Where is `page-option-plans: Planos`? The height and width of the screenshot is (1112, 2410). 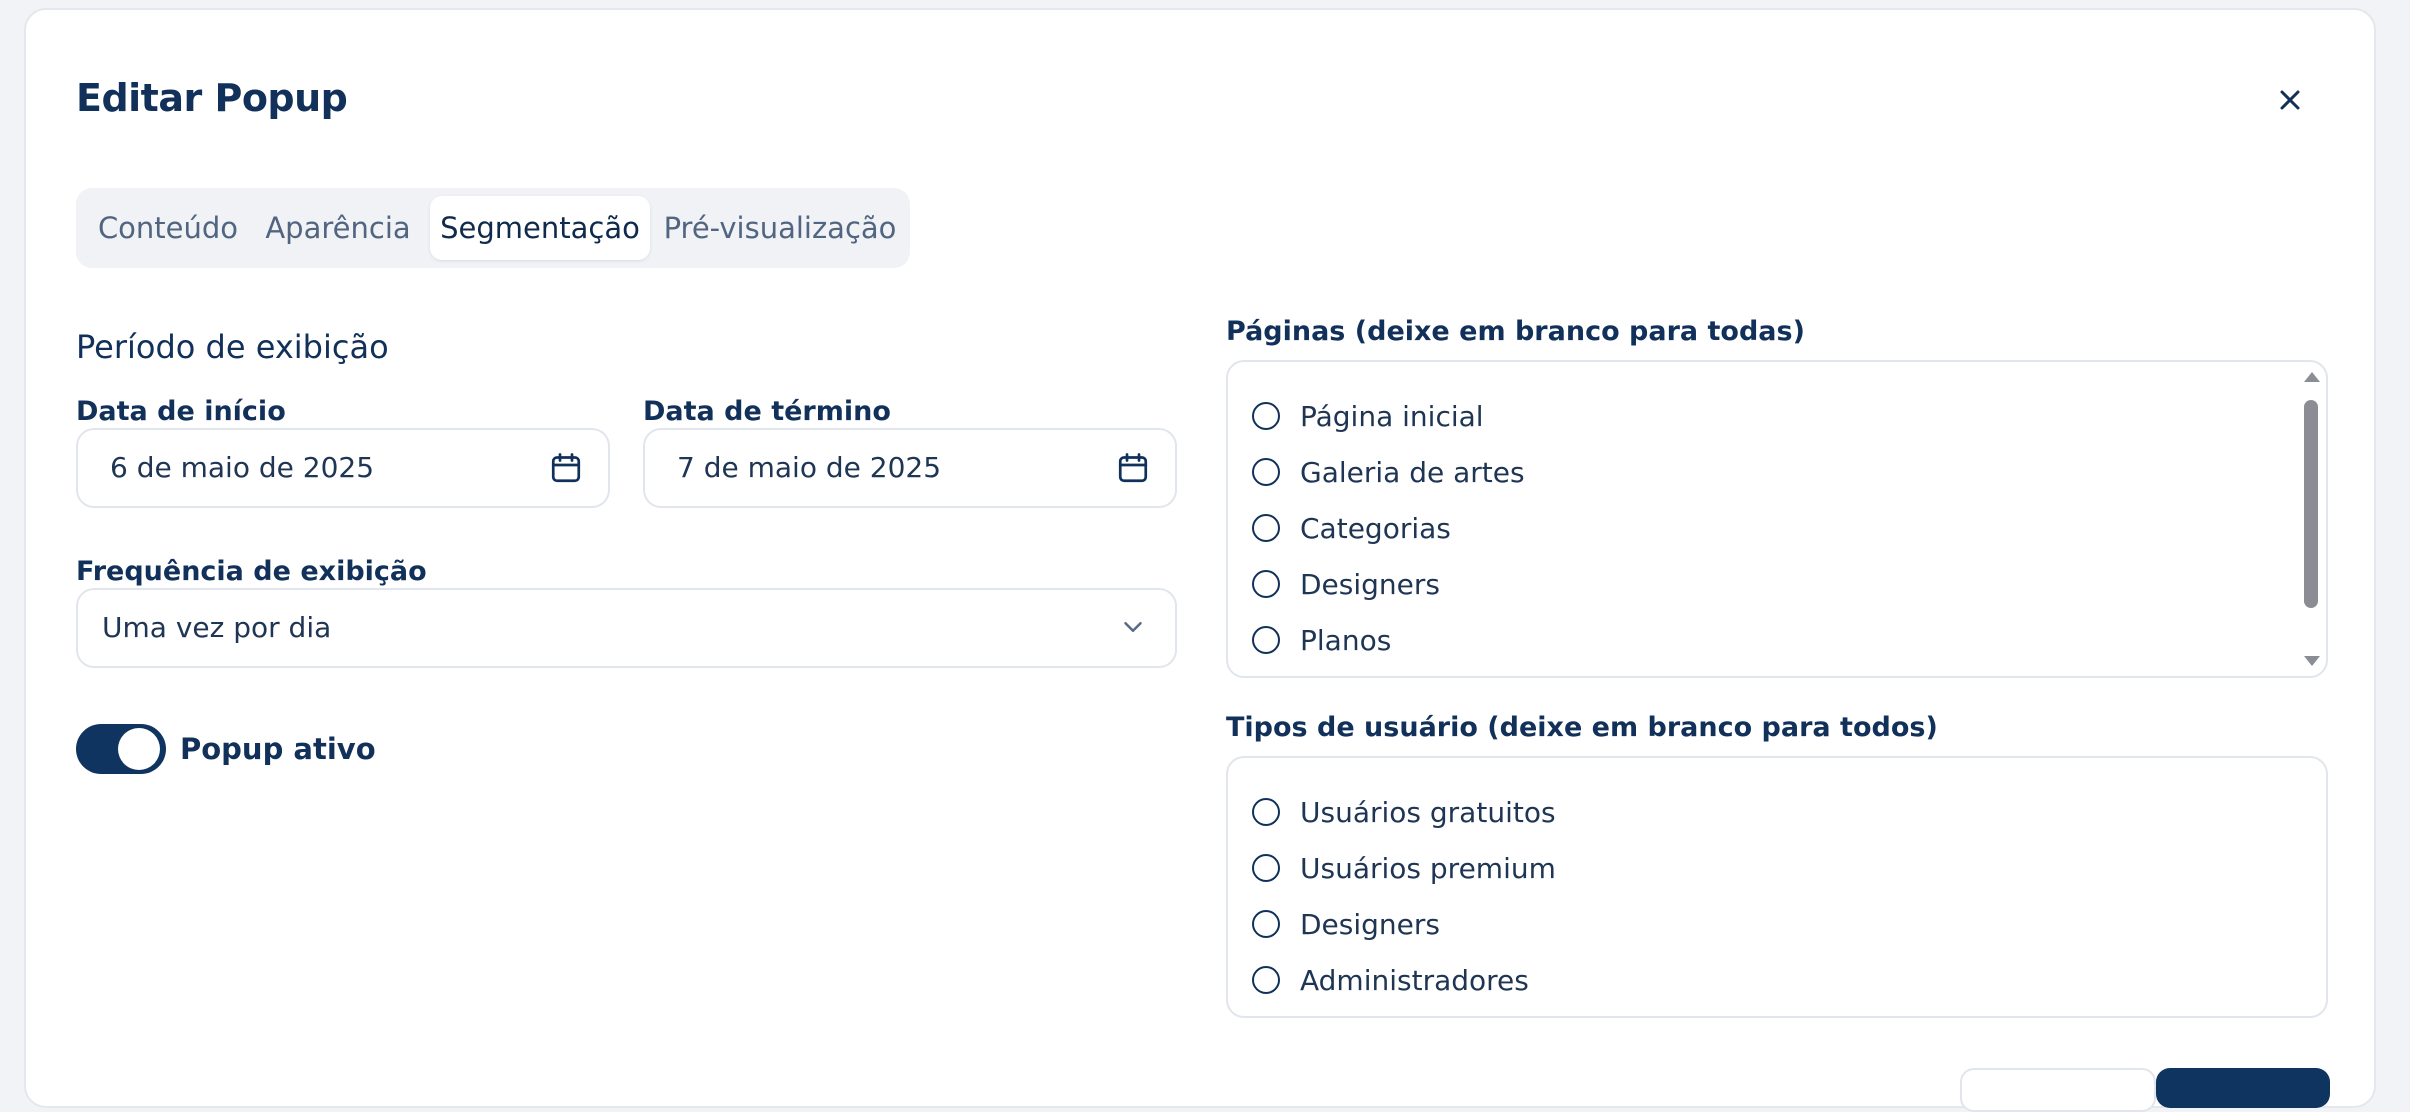 page-option-plans: Planos is located at coordinates (1321, 640).